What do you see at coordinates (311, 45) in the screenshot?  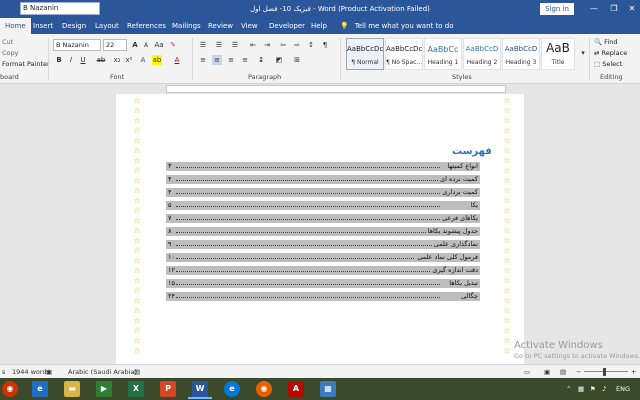 I see `sort-icon: ↕` at bounding box center [311, 45].